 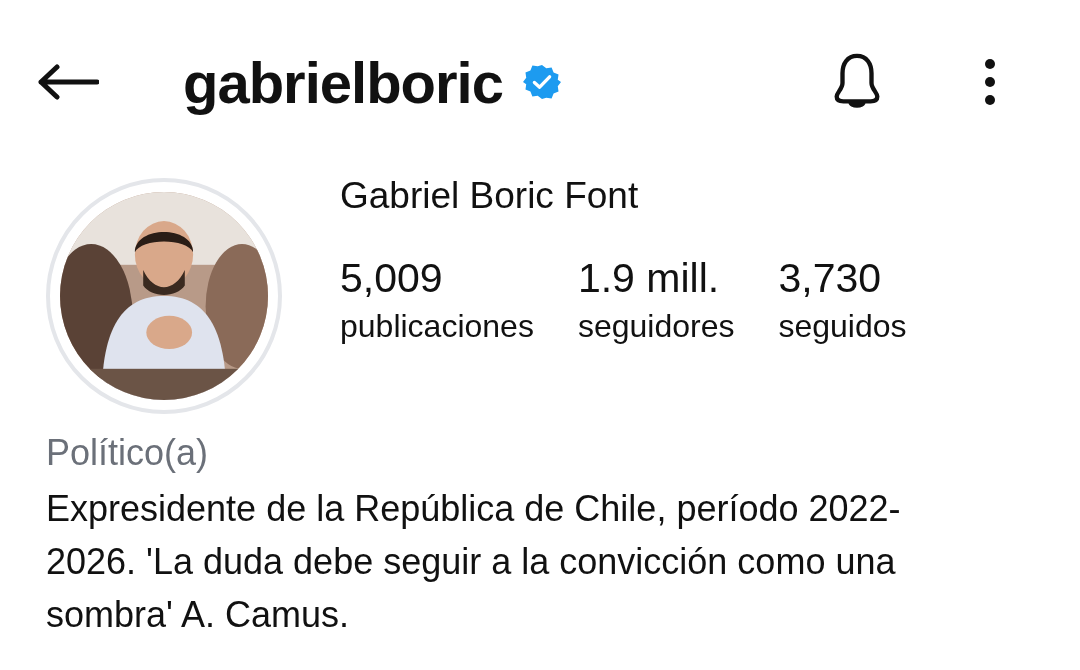 What do you see at coordinates (68, 82) in the screenshot?
I see `back-arrow-icon` at bounding box center [68, 82].